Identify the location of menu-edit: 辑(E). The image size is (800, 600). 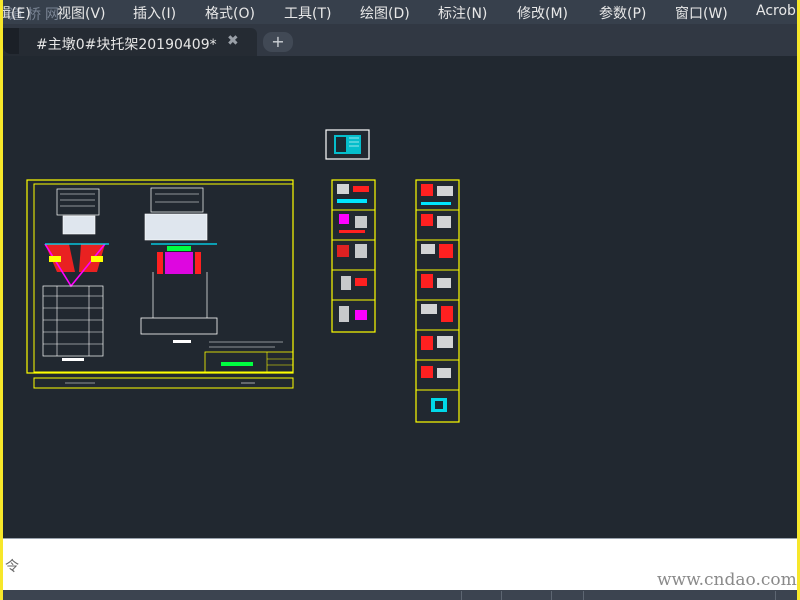
(17, 13).